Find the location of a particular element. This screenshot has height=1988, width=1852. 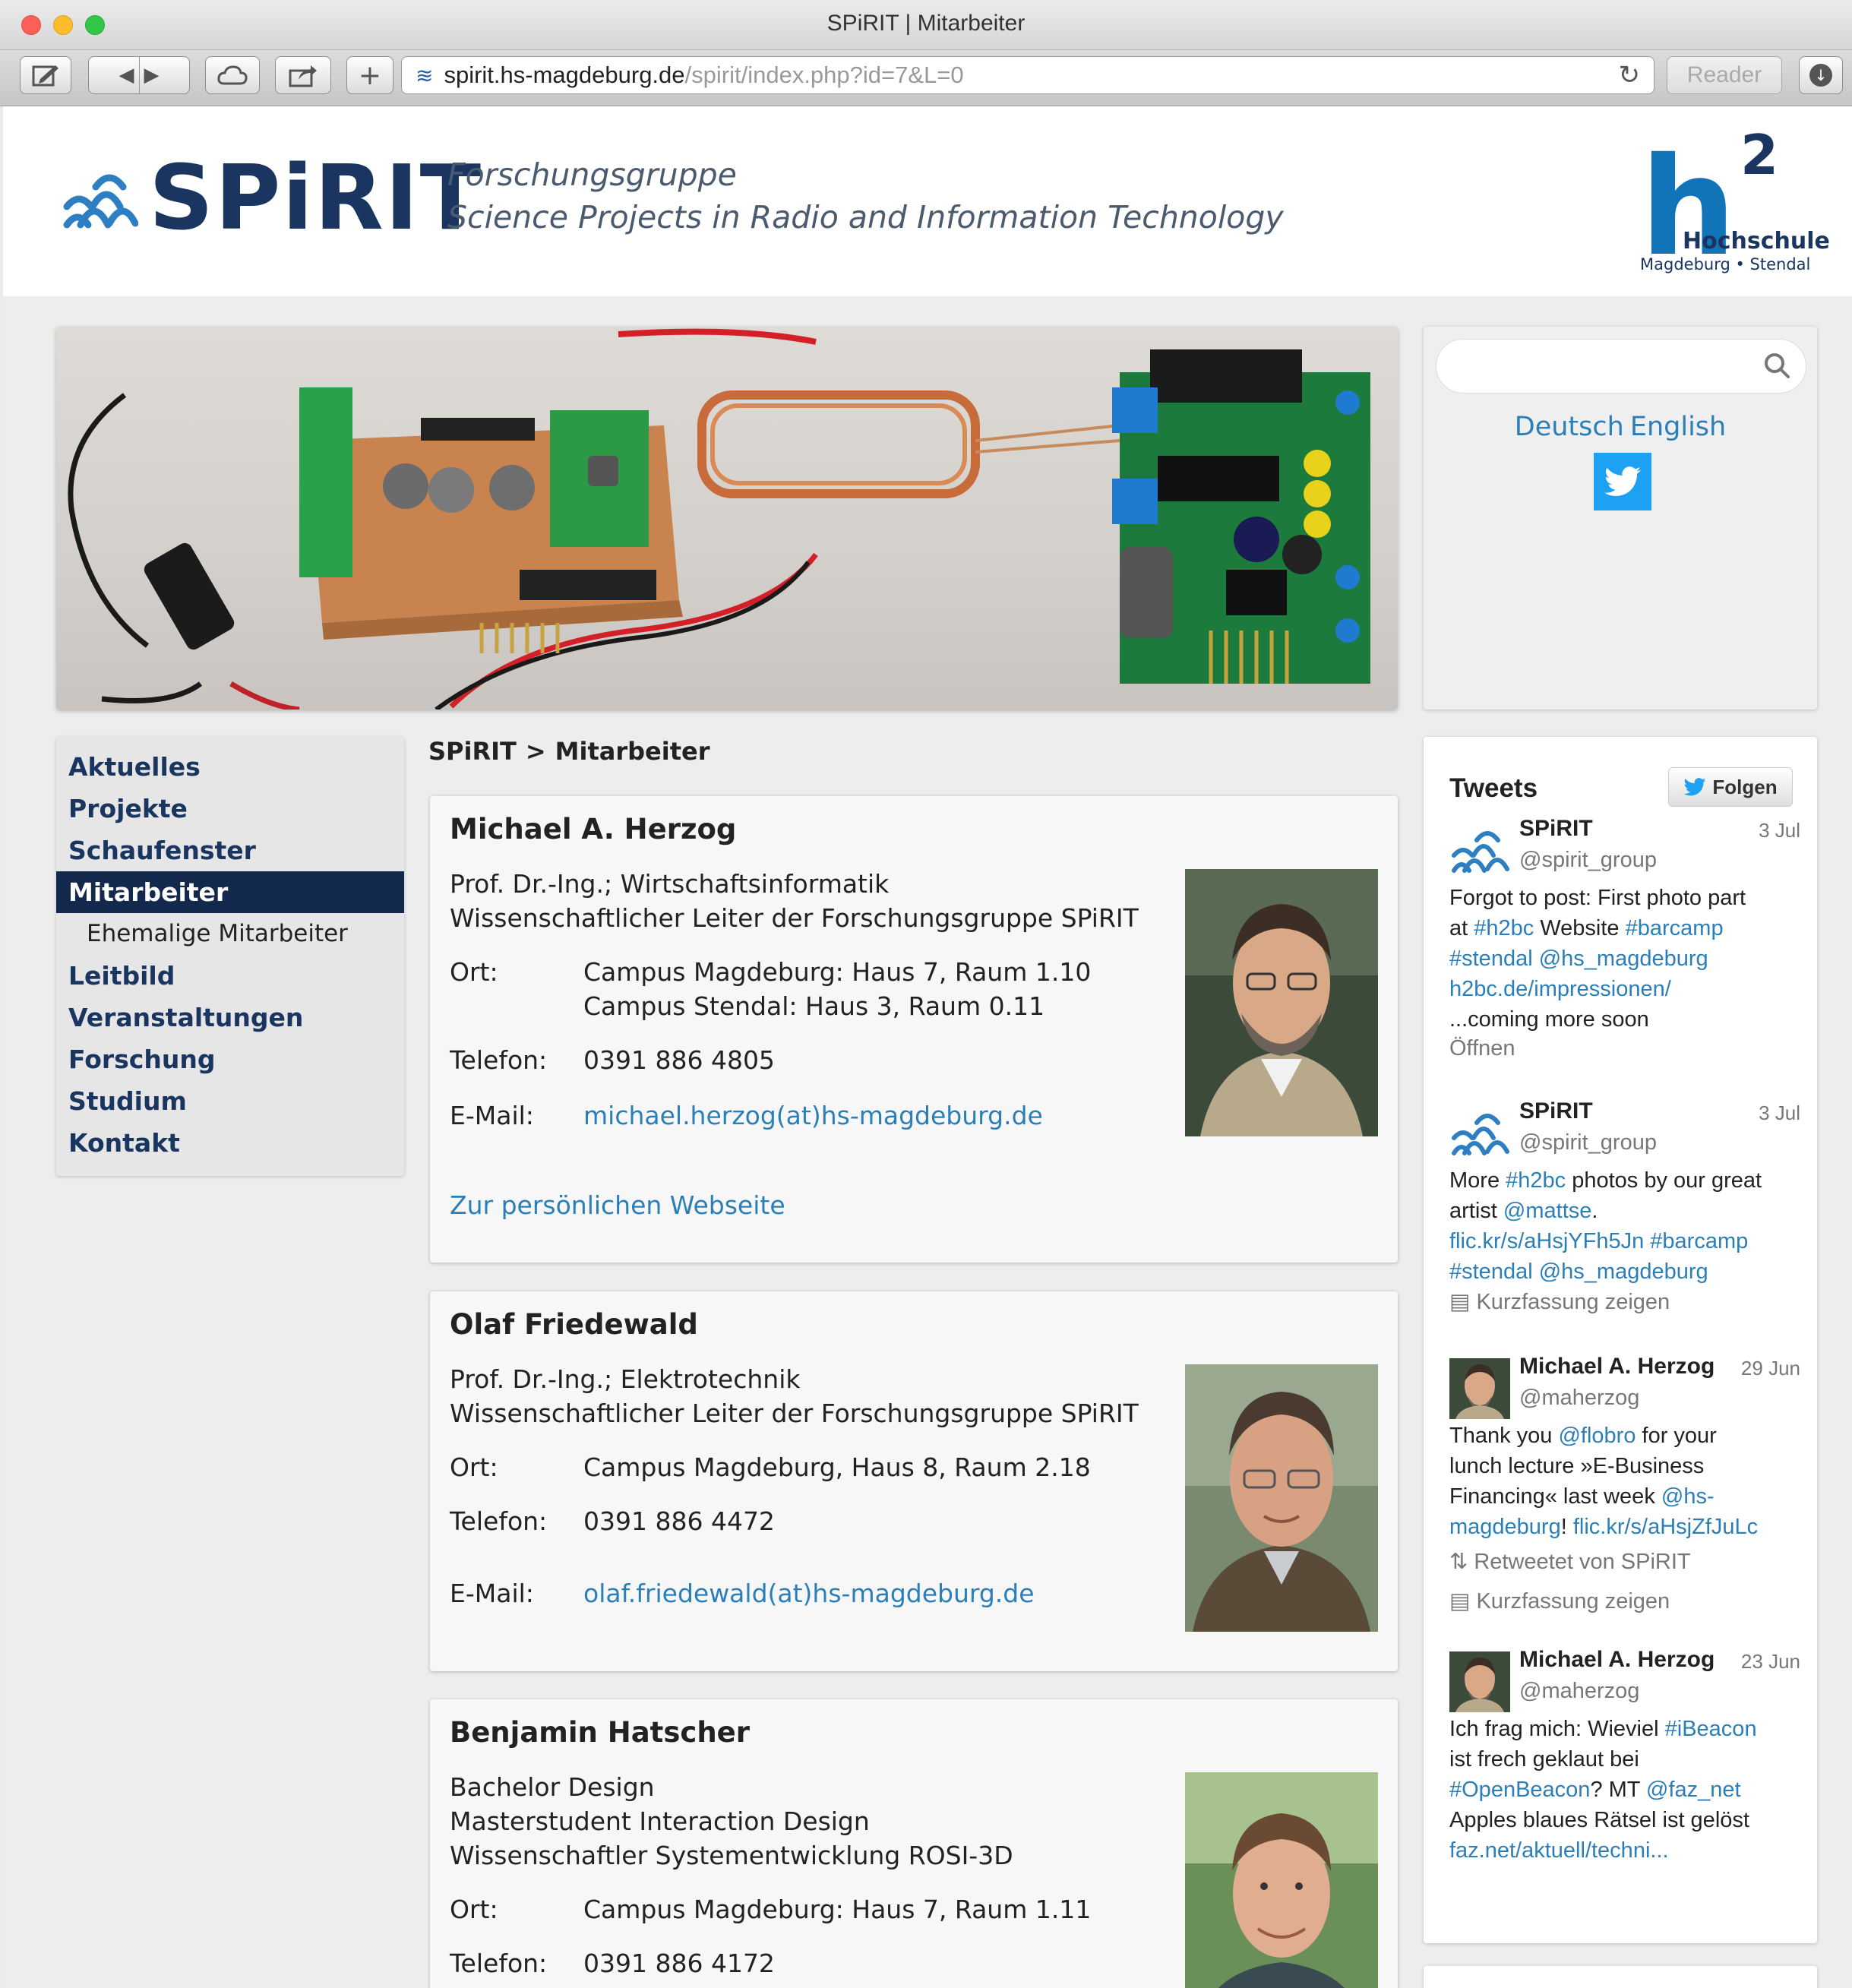

mention-link: @mattse is located at coordinates (1547, 1211).